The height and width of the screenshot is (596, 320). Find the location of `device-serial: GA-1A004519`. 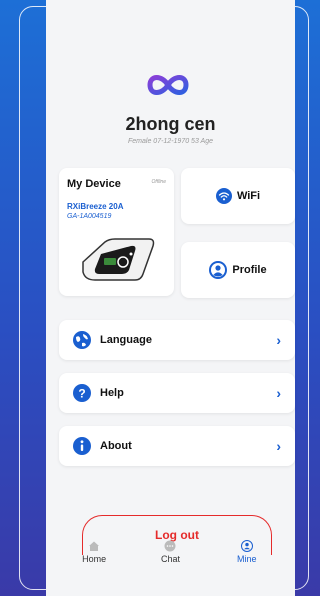

device-serial: GA-1A004519 is located at coordinates (89, 216).